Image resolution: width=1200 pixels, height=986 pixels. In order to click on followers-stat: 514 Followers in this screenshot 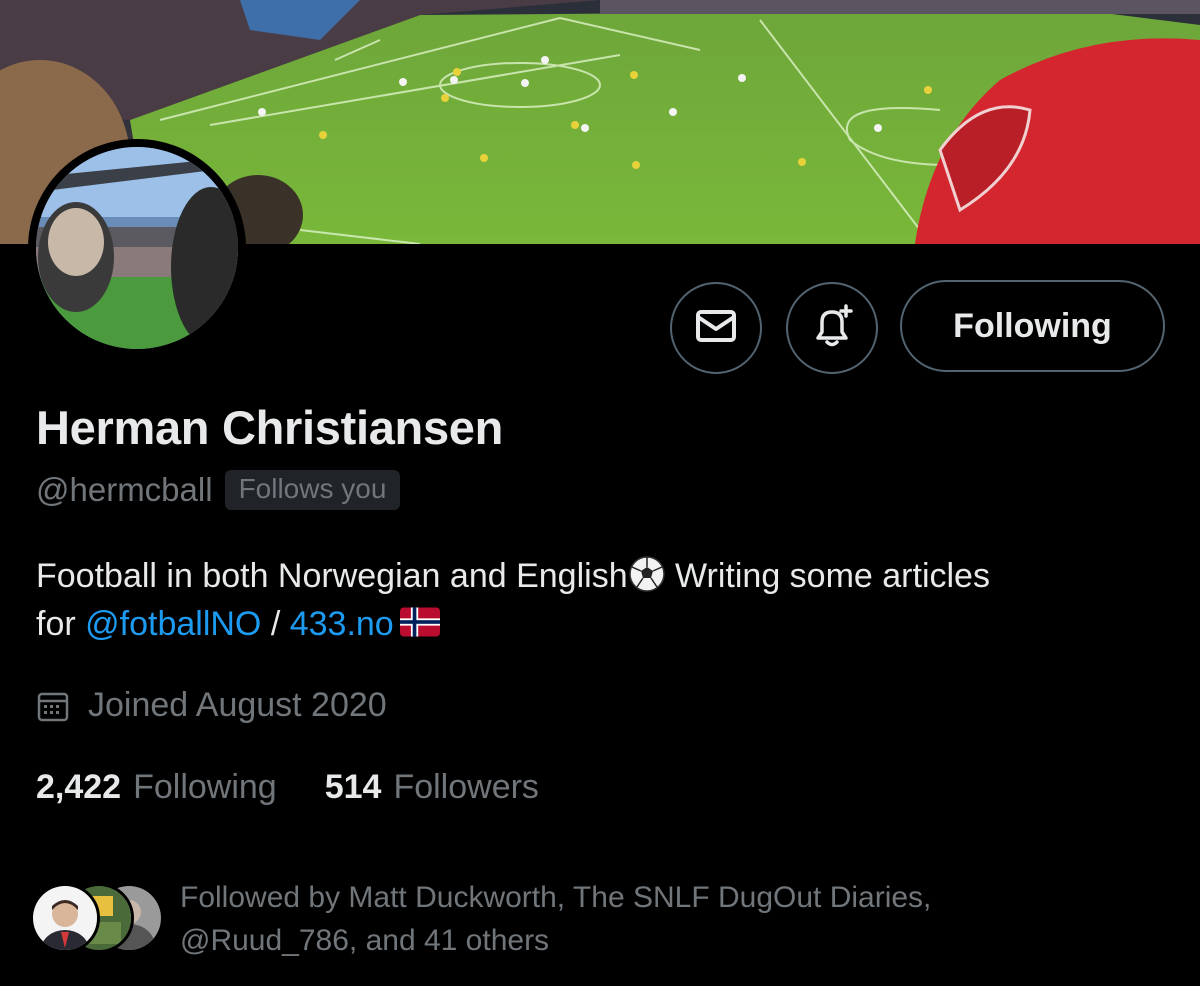, I will do `click(432, 787)`.